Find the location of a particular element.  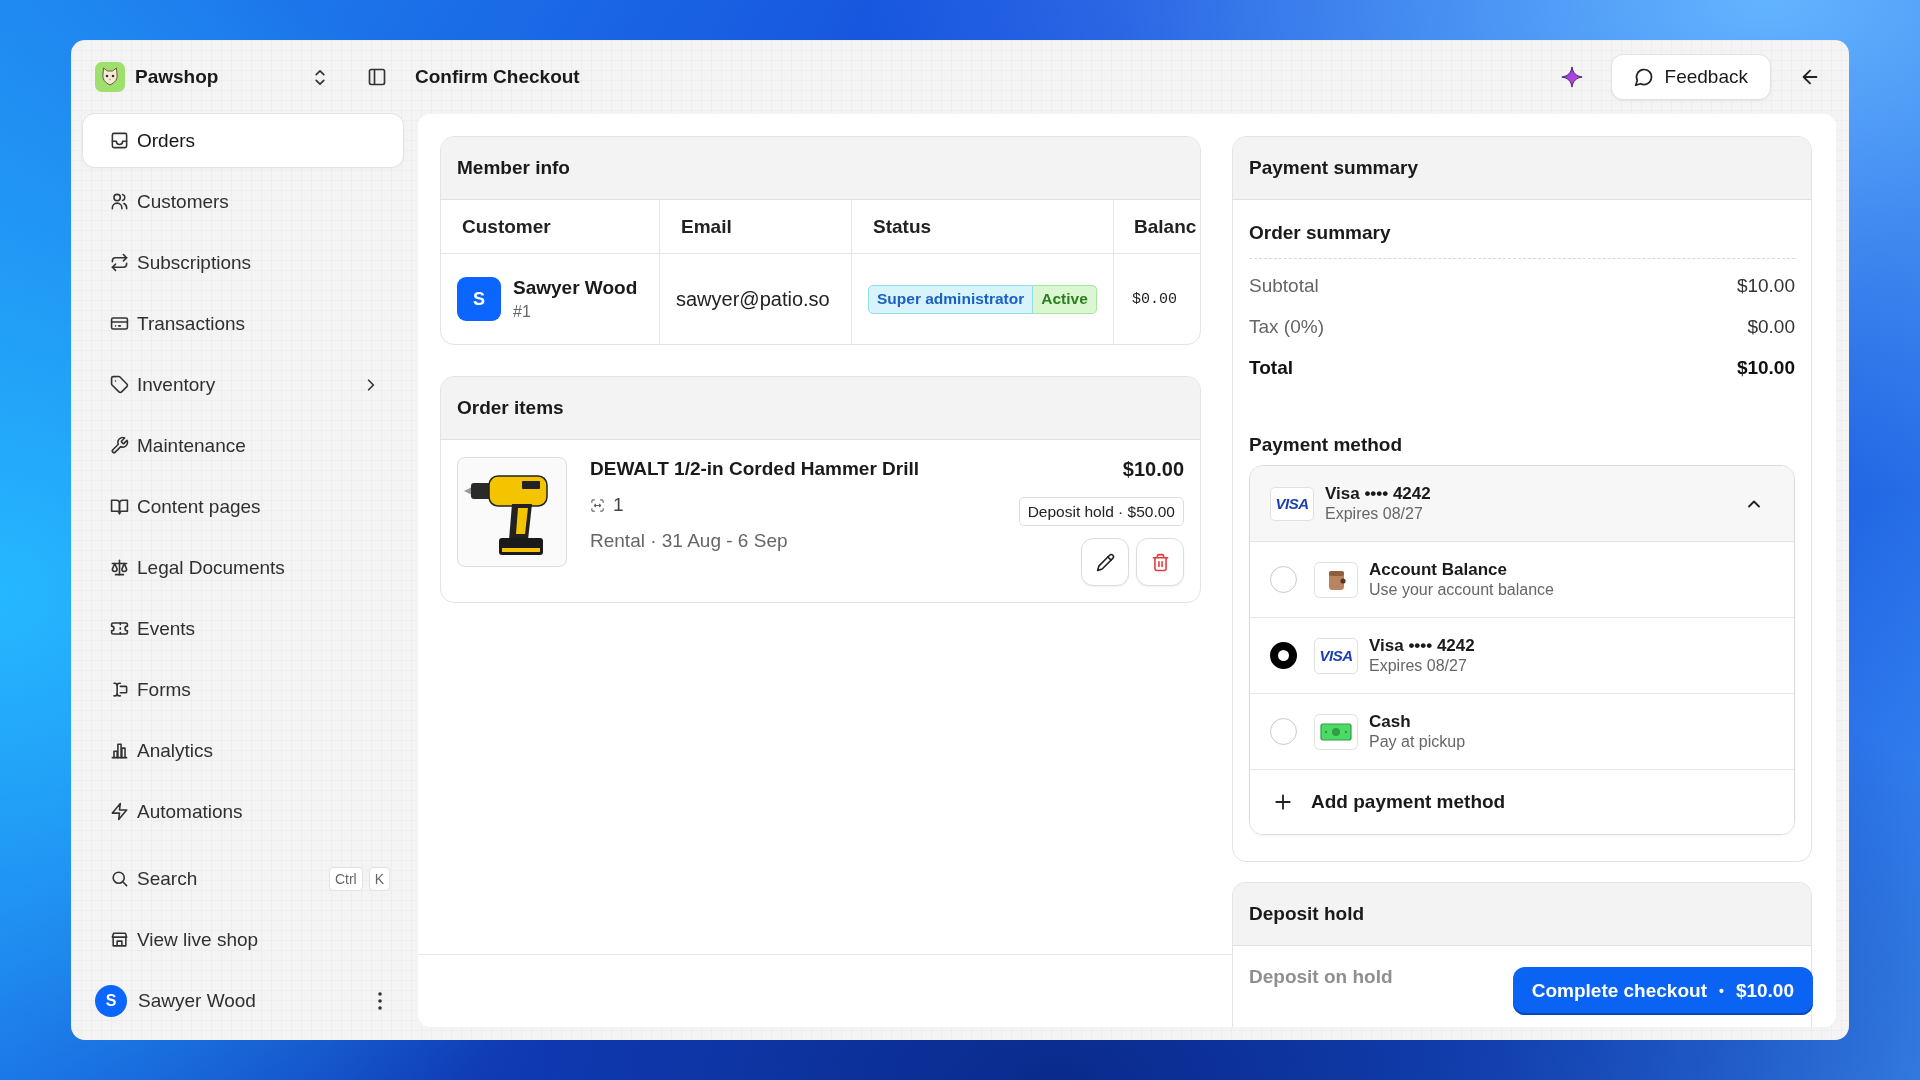

shortcut-key: Ctrl is located at coordinates (345, 878).